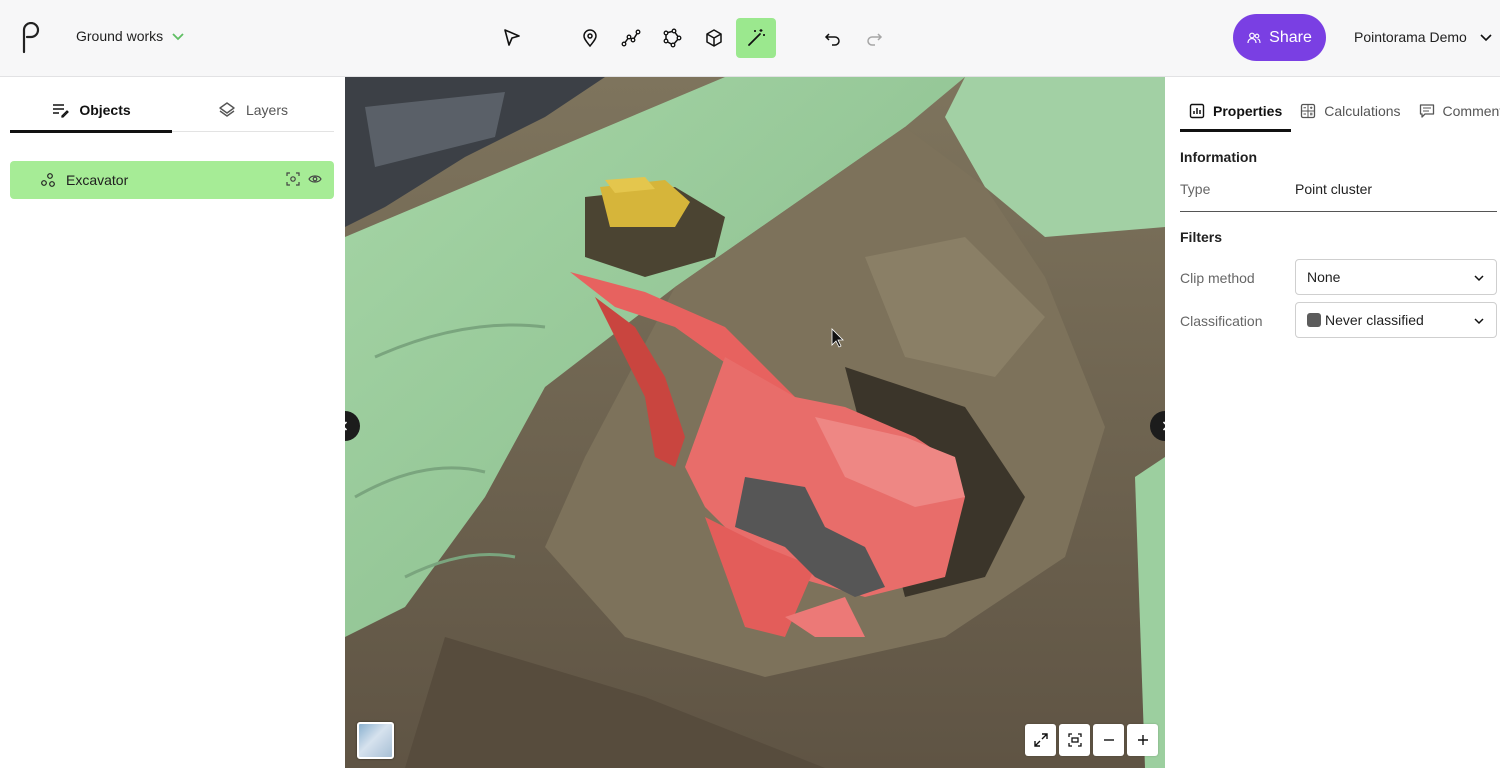 The width and height of the screenshot is (1500, 768). I want to click on undo-icon, so click(832, 39).